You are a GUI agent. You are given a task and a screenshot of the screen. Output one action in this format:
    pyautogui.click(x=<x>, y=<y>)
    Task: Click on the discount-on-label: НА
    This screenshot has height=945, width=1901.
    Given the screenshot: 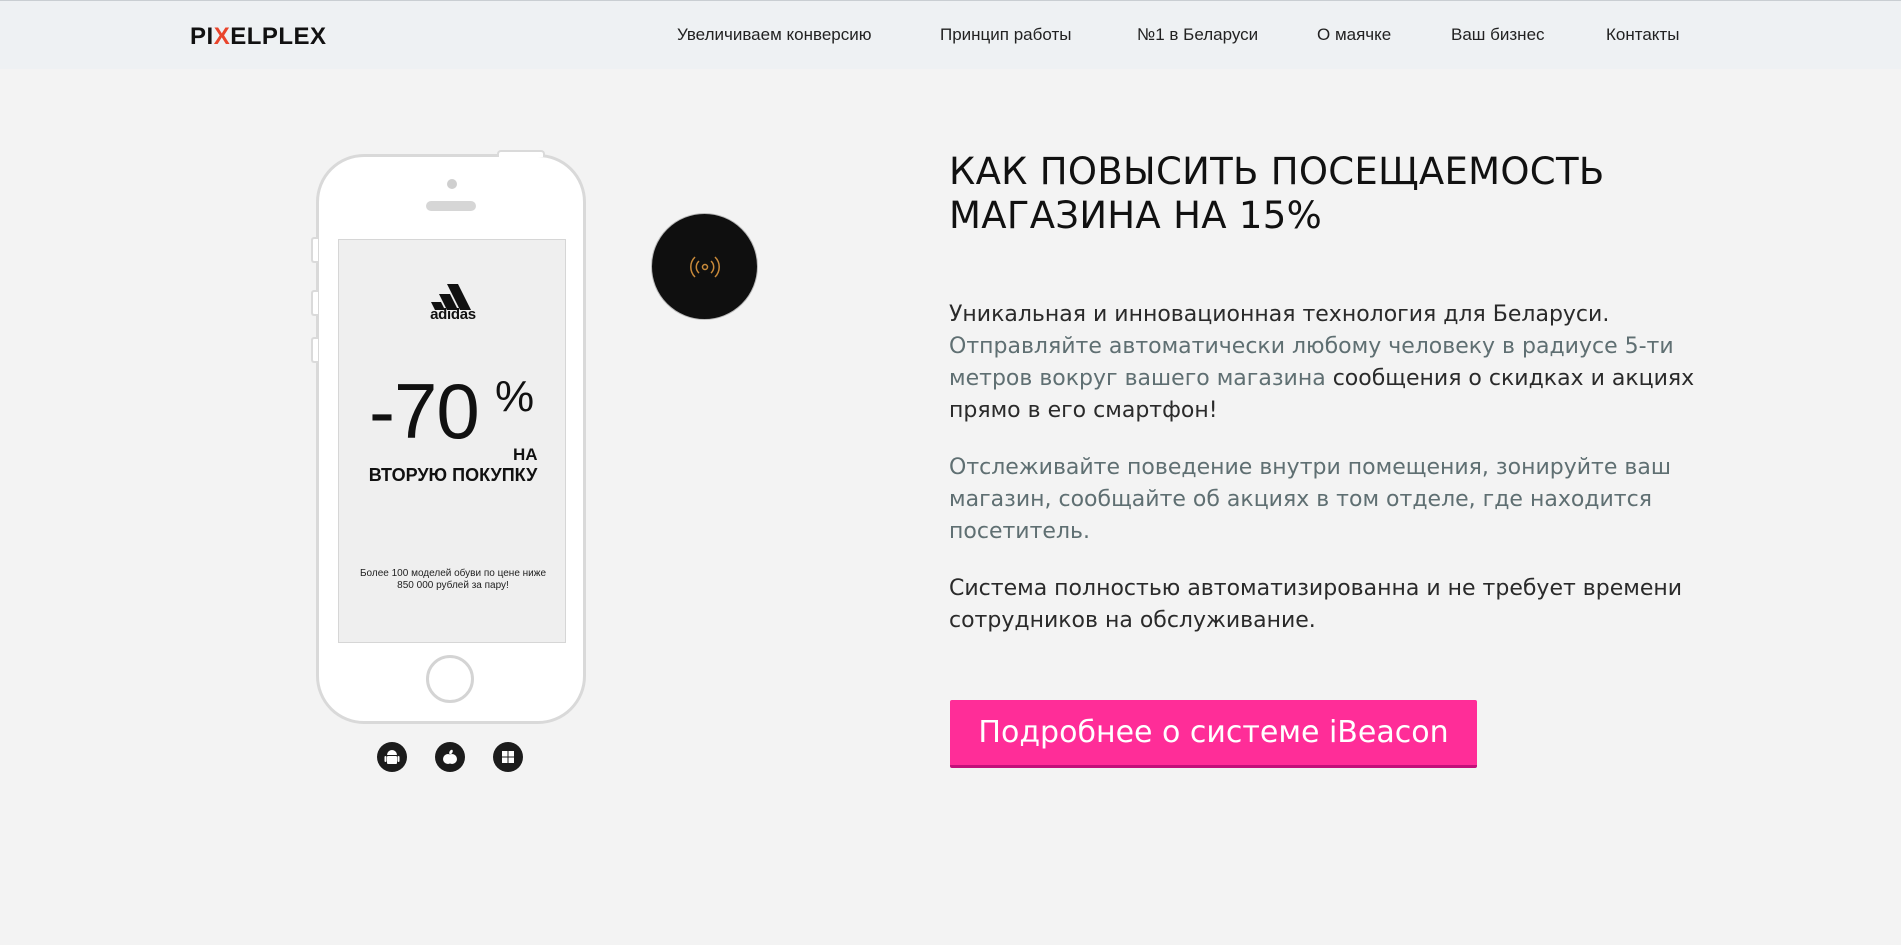 What is the action you would take?
    pyautogui.click(x=525, y=454)
    